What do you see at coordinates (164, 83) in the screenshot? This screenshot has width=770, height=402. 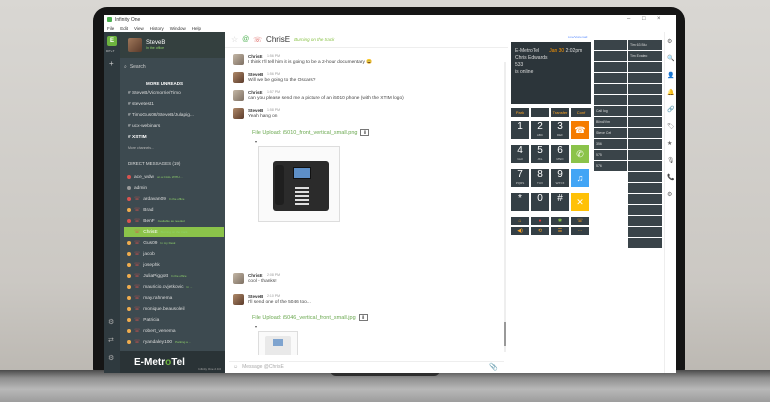 I see `more-unreads-heading: MORE UNREADS` at bounding box center [164, 83].